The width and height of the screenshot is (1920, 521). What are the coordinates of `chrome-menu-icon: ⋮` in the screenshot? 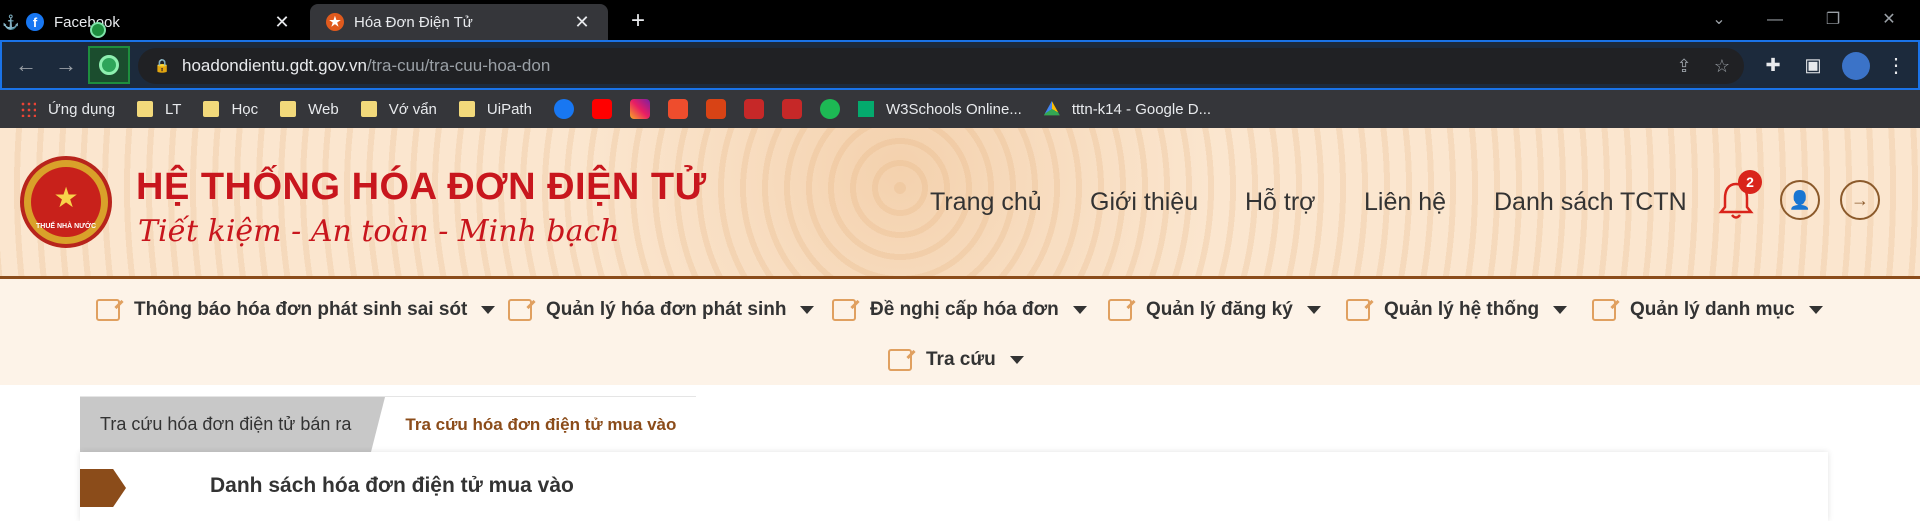 It's located at (1896, 66).